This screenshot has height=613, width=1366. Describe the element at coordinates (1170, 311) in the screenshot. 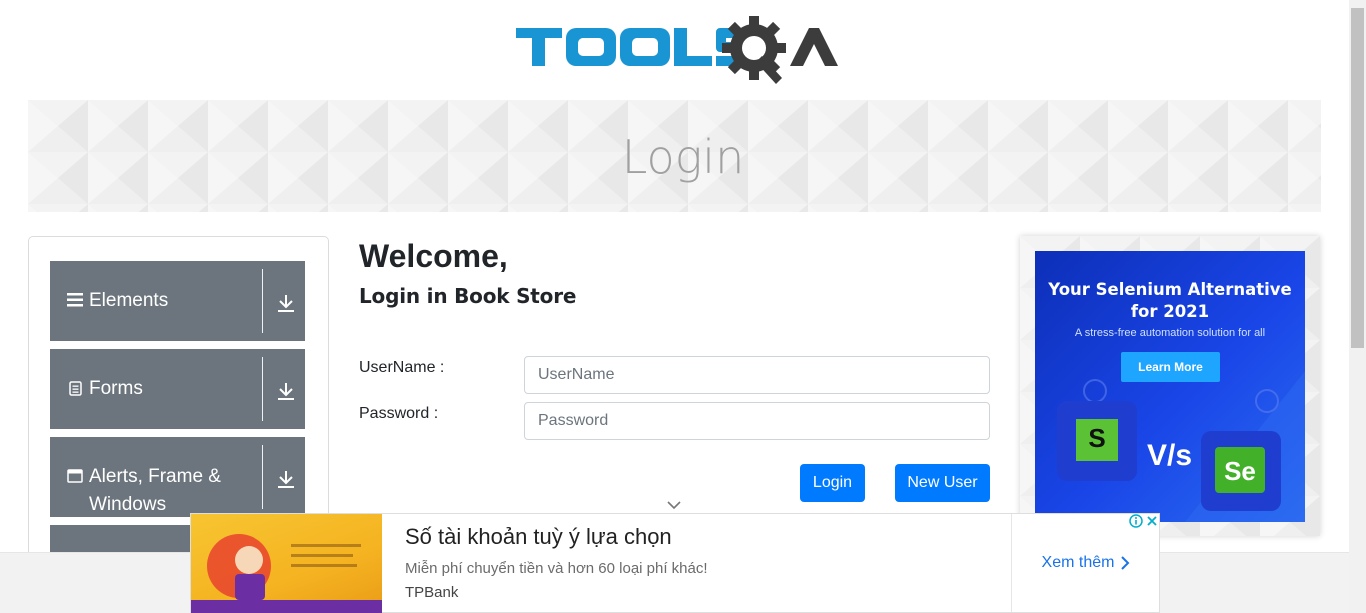

I see `ad-headline-cont: for 2021` at that location.